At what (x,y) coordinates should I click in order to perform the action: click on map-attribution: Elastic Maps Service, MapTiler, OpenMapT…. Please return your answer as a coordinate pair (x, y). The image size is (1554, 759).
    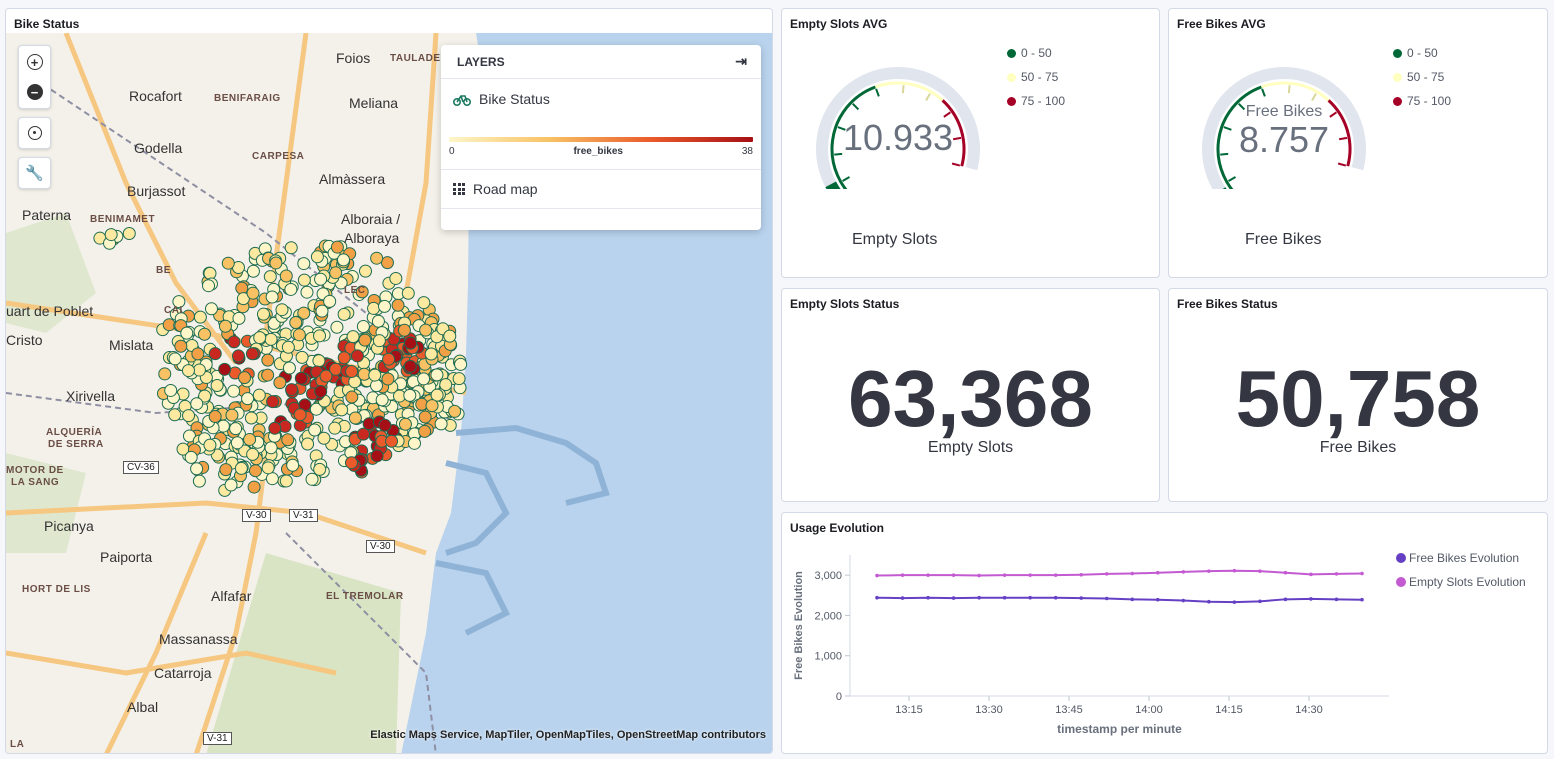
    Looking at the image, I should click on (568, 735).